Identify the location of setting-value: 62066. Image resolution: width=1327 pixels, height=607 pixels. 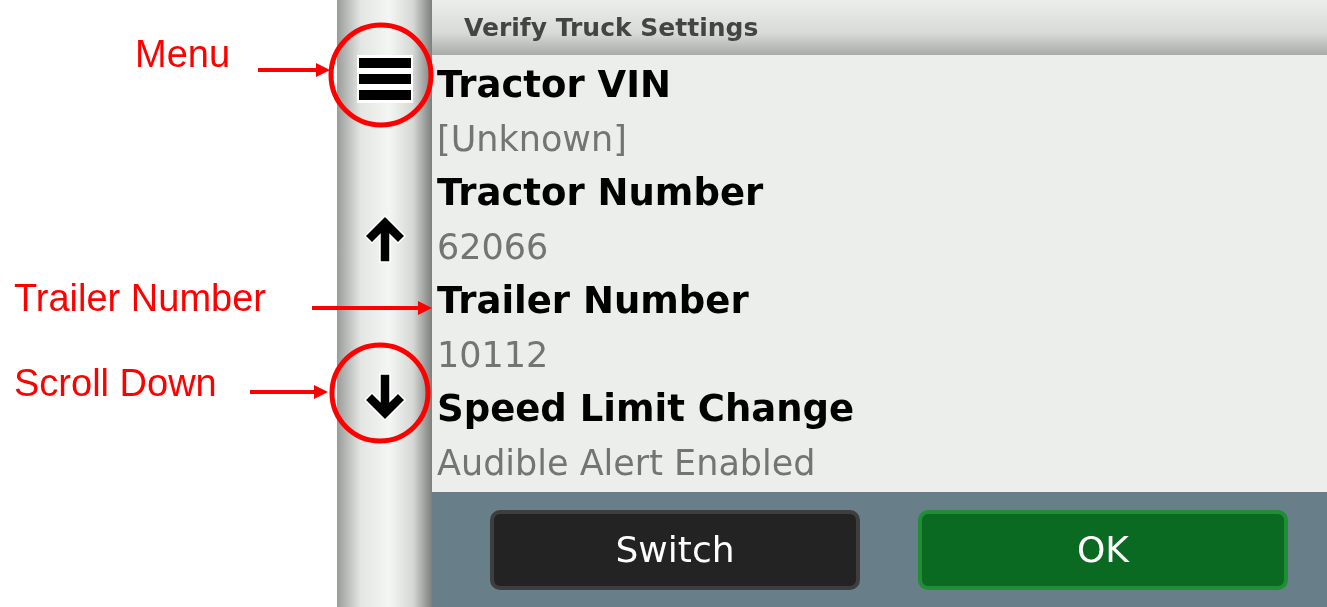
(493, 247).